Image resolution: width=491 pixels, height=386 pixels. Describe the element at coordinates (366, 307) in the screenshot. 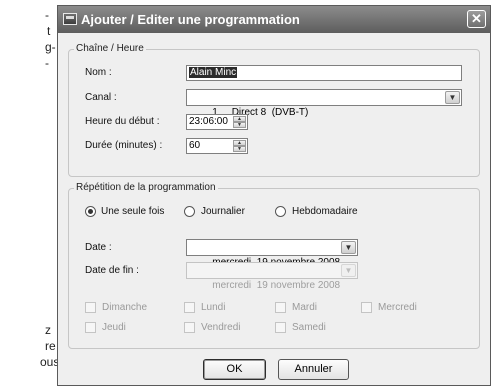

I see `checkbox-mercredi` at that location.